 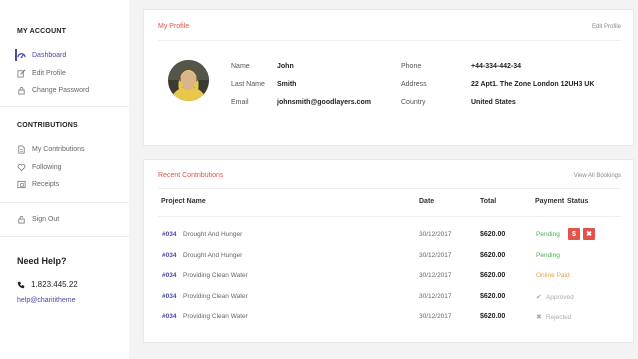 What do you see at coordinates (42, 31) in the screenshot?
I see `account-heading: MY ACCOUNT` at bounding box center [42, 31].